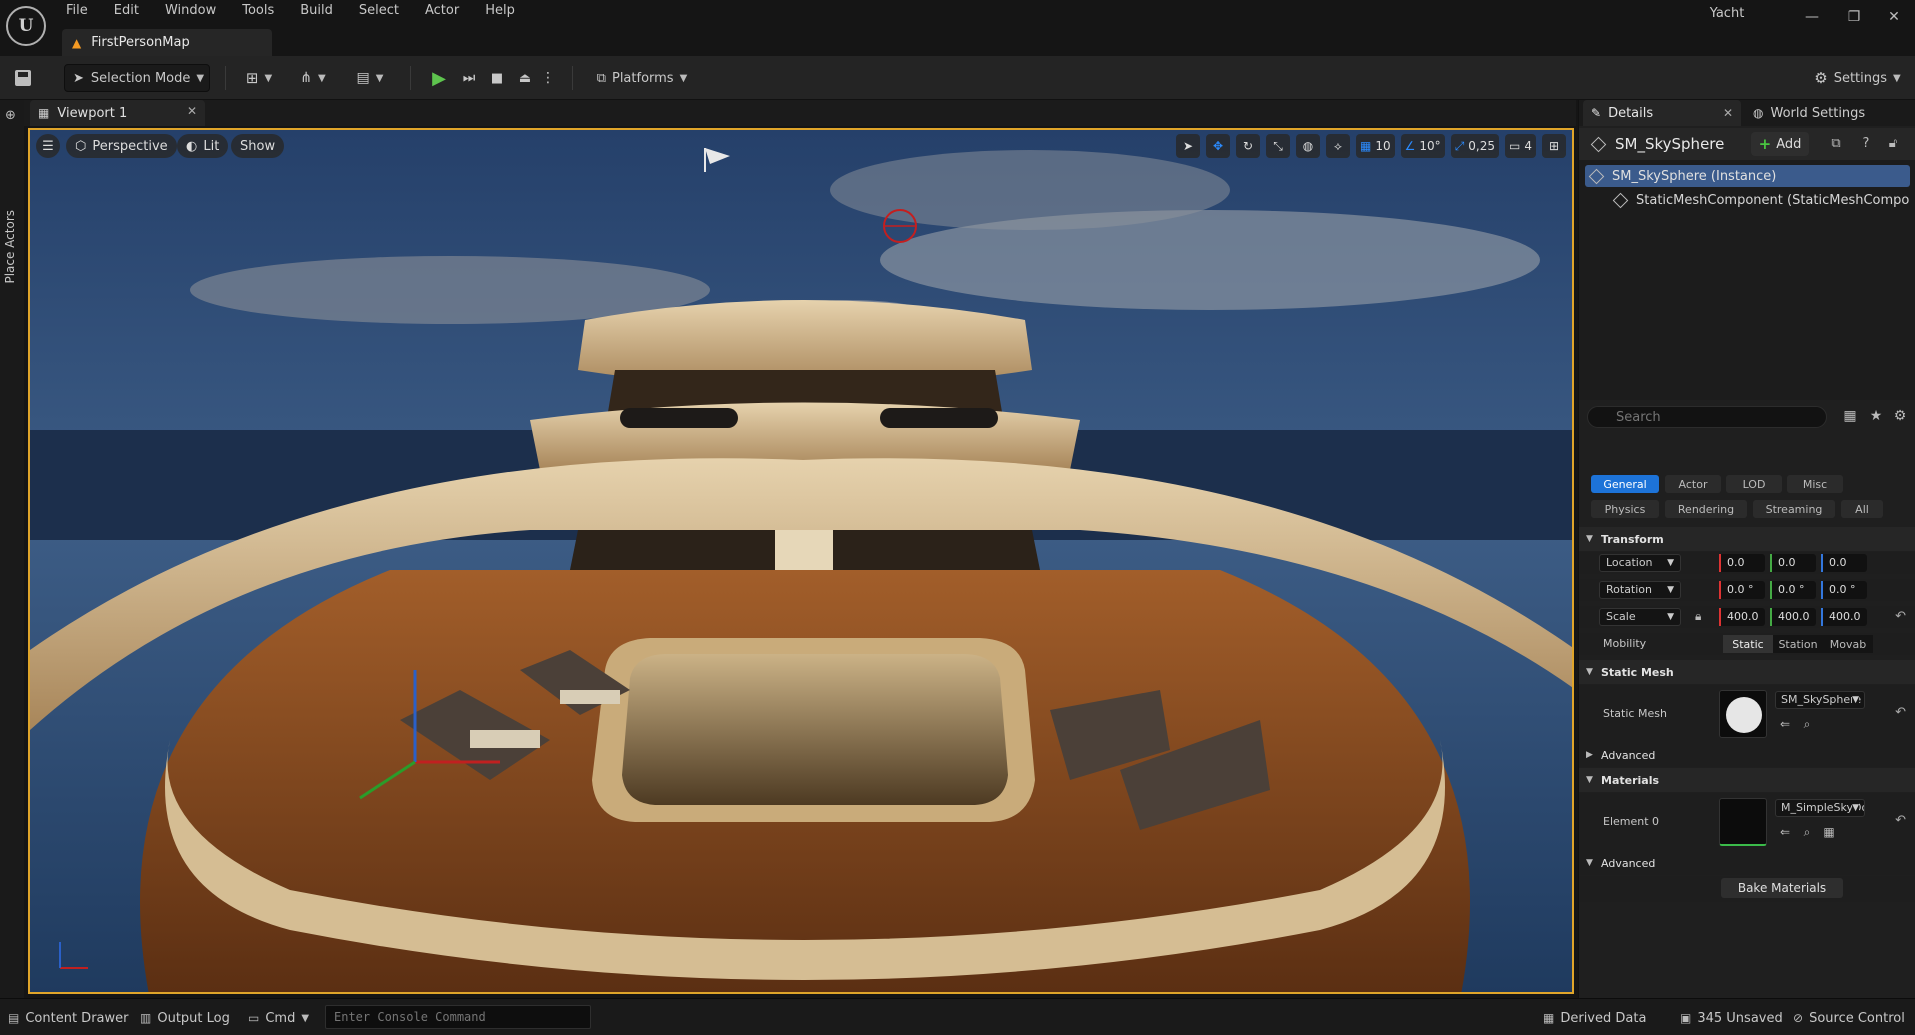 This screenshot has height=1035, width=1915. Describe the element at coordinates (1793, 563) in the screenshot. I see `location-y-input: 0.0` at that location.